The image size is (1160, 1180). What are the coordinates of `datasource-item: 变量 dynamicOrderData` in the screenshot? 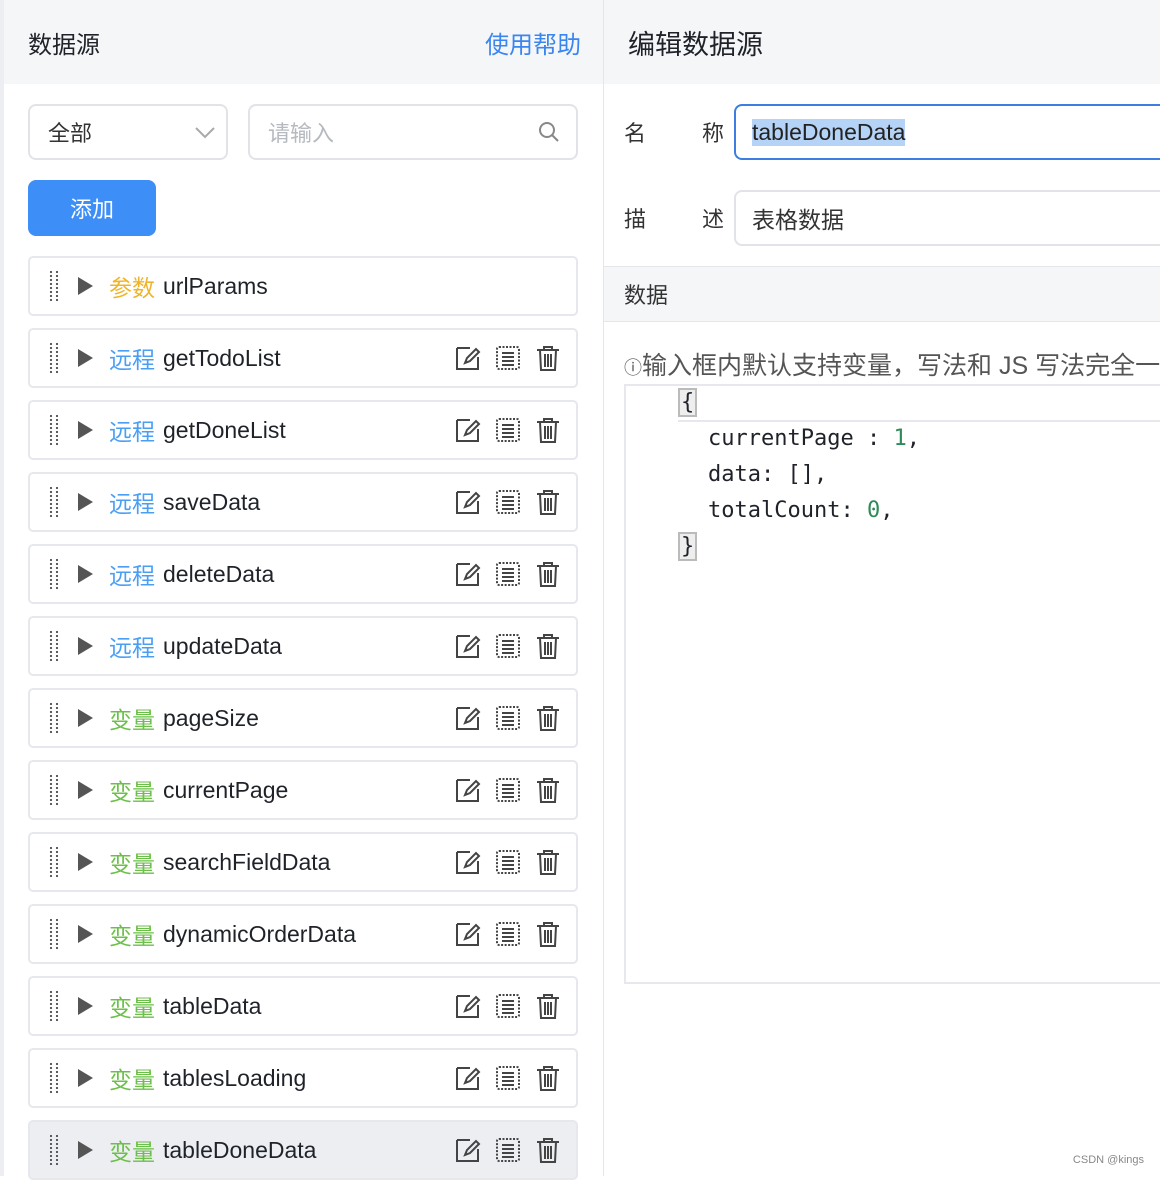 It's located at (303, 934).